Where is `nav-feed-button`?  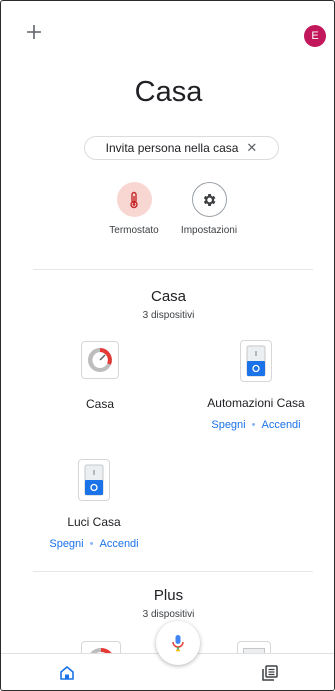
nav-feed-button is located at coordinates (270, 673).